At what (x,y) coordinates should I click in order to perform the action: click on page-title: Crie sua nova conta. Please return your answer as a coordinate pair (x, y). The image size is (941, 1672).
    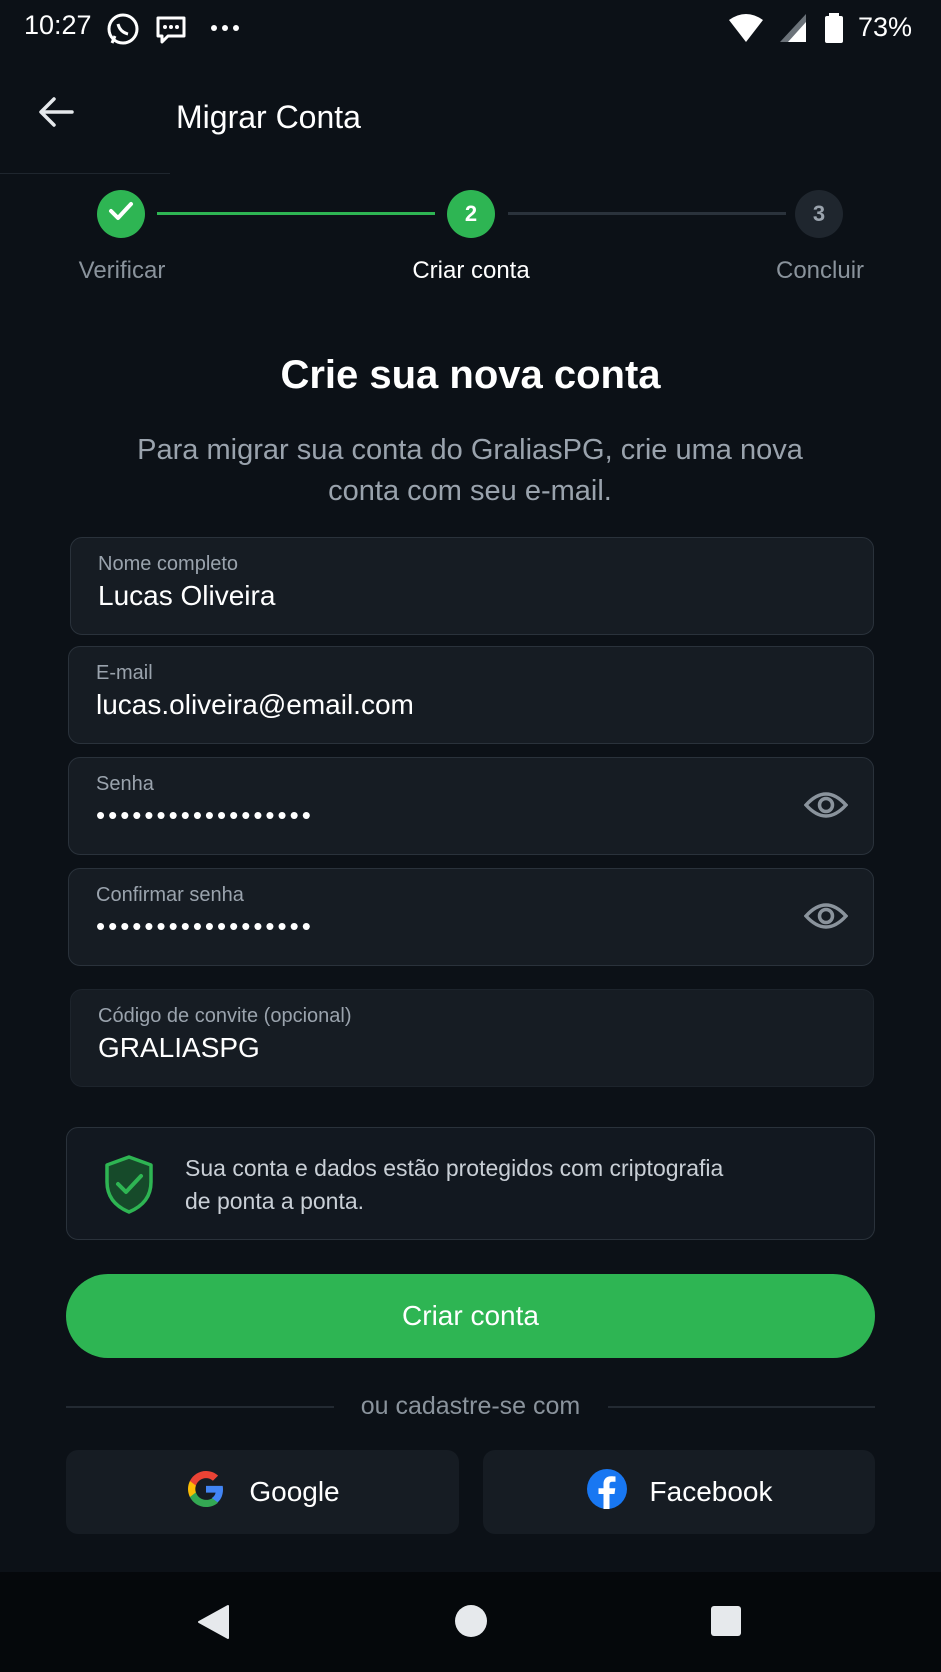
    Looking at the image, I should click on (470, 375).